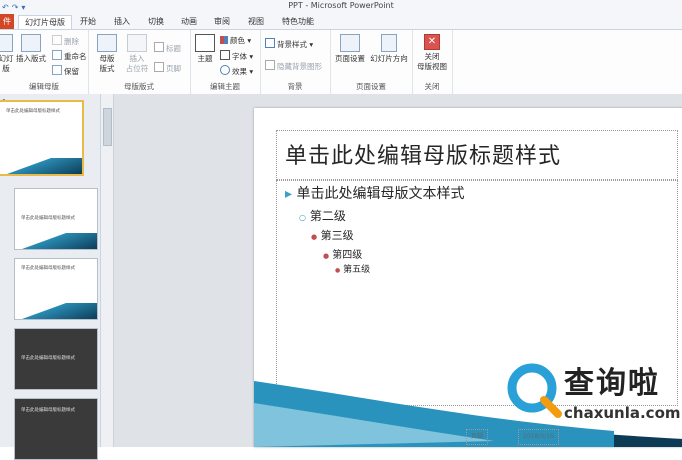 This screenshot has width=682, height=460. I want to click on layout-icon, so click(31, 43).